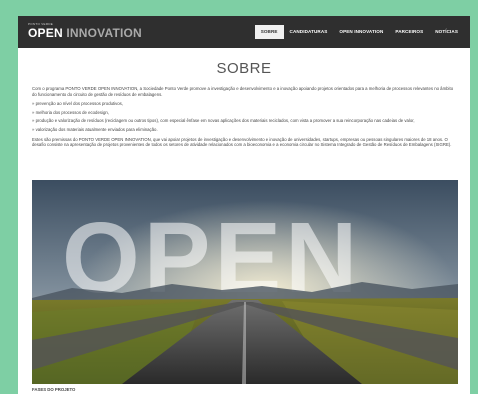  What do you see at coordinates (446, 32) in the screenshot?
I see `nav-item-noticias: NOTÍCIAS` at bounding box center [446, 32].